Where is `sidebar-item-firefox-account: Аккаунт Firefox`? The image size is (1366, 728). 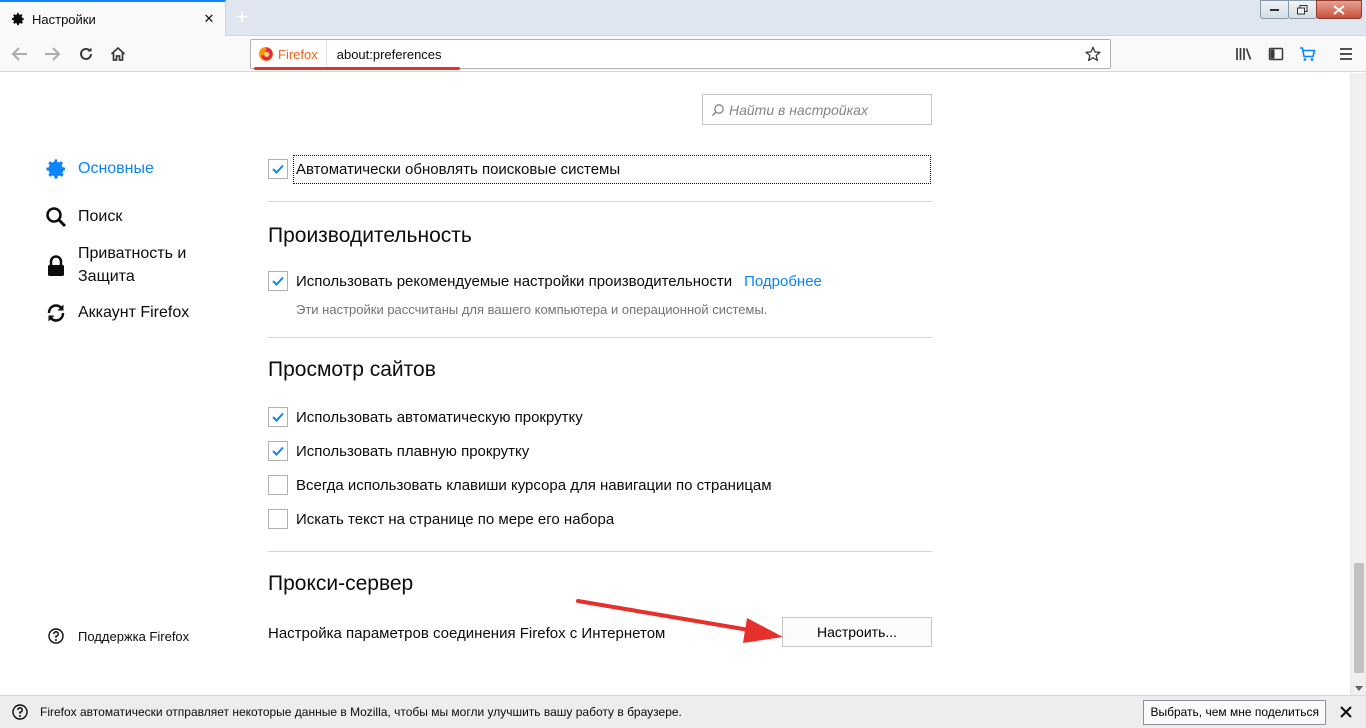 sidebar-item-firefox-account: Аккаунт Firefox is located at coordinates (116, 313).